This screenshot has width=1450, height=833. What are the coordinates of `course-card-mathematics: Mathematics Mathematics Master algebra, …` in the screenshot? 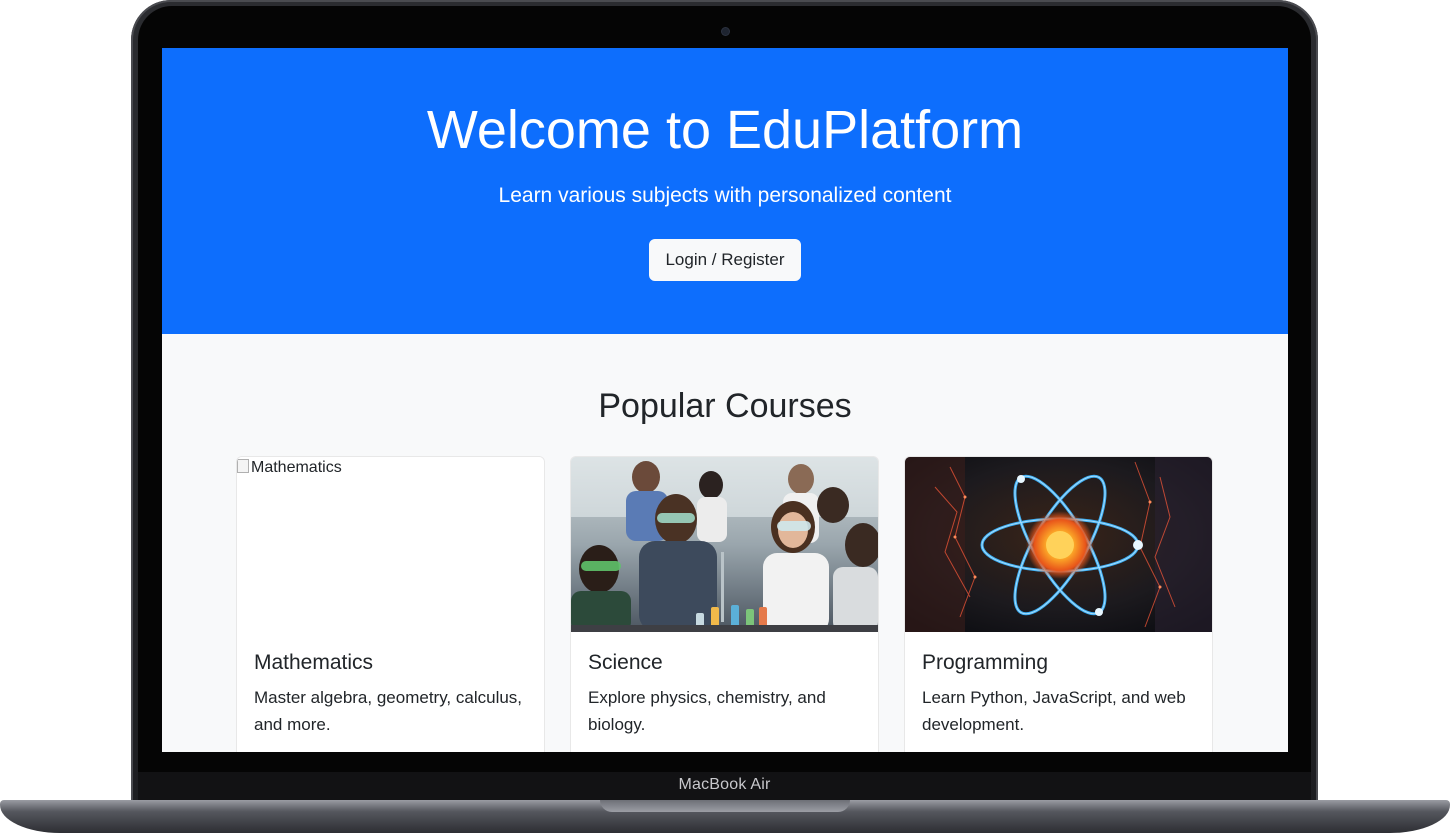 It's located at (390, 604).